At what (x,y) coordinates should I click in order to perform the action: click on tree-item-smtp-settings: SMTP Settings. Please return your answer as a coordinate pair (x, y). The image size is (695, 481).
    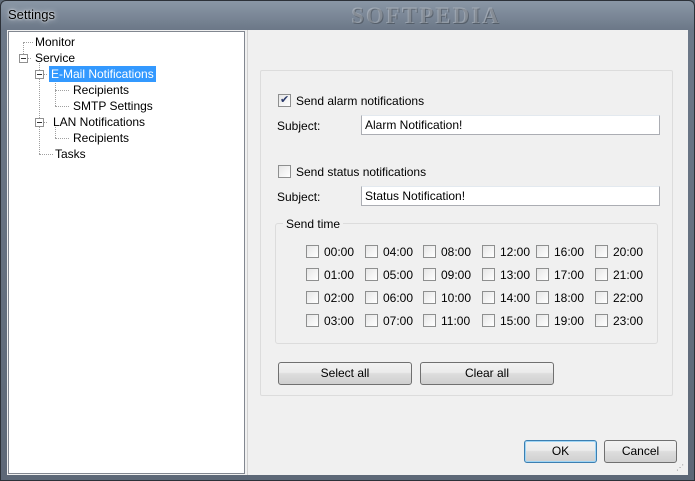
    Looking at the image, I should click on (113, 106).